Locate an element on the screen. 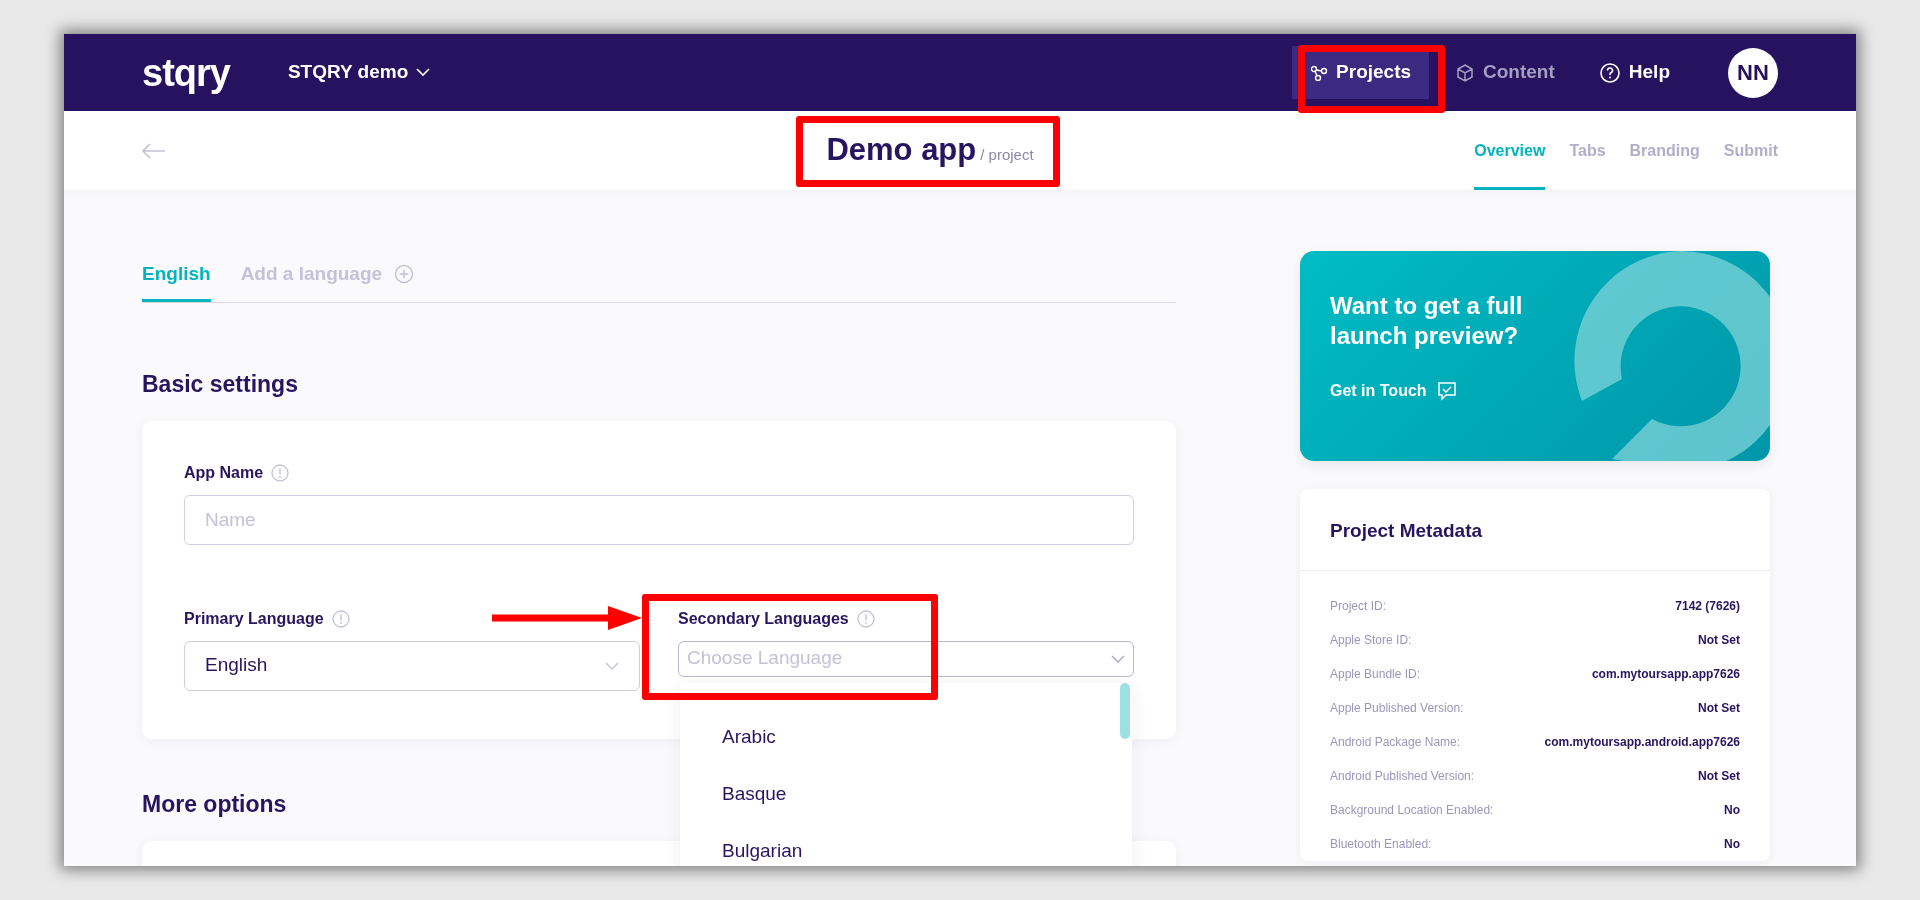  metadata-label: Apple Published Version: is located at coordinates (1397, 708).